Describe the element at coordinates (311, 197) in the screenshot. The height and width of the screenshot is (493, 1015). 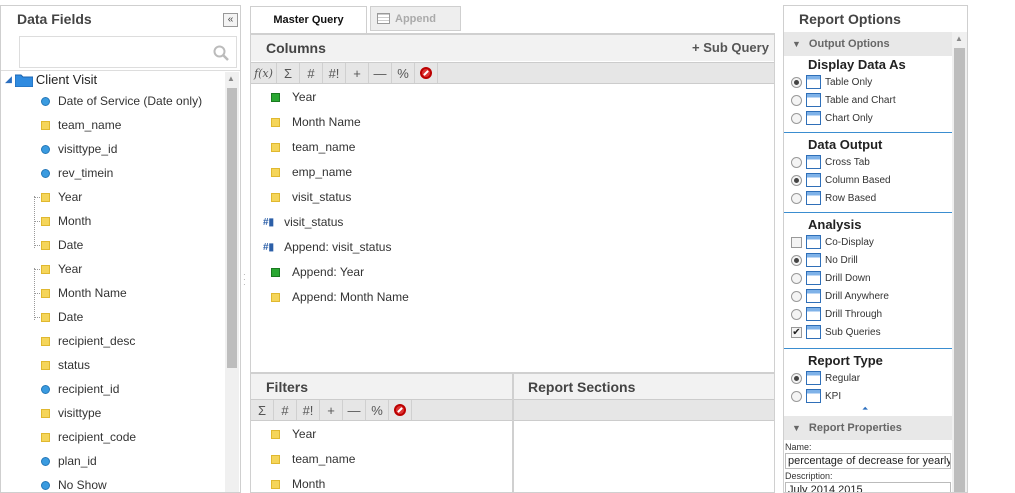
I see `column-item: visit_status` at that location.